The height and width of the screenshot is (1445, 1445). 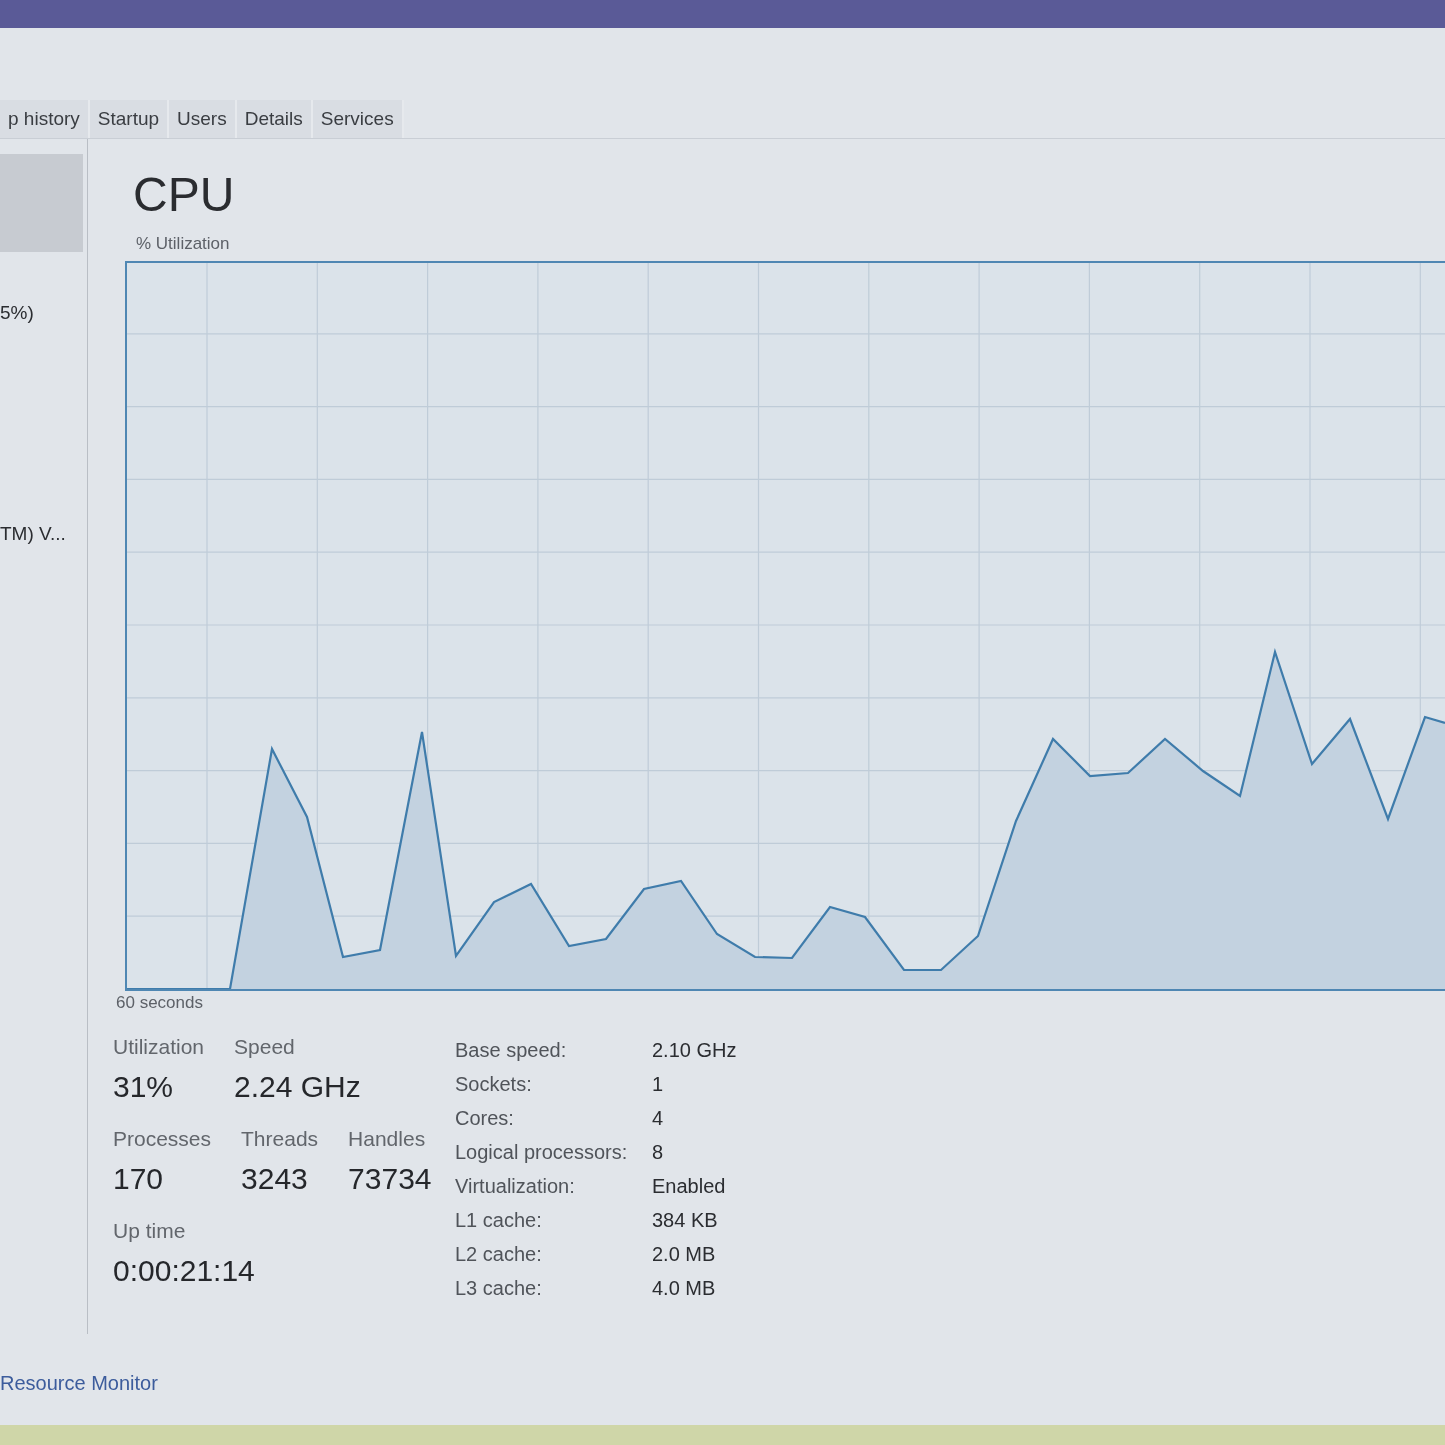 I want to click on tab: Users, so click(x=203, y=119).